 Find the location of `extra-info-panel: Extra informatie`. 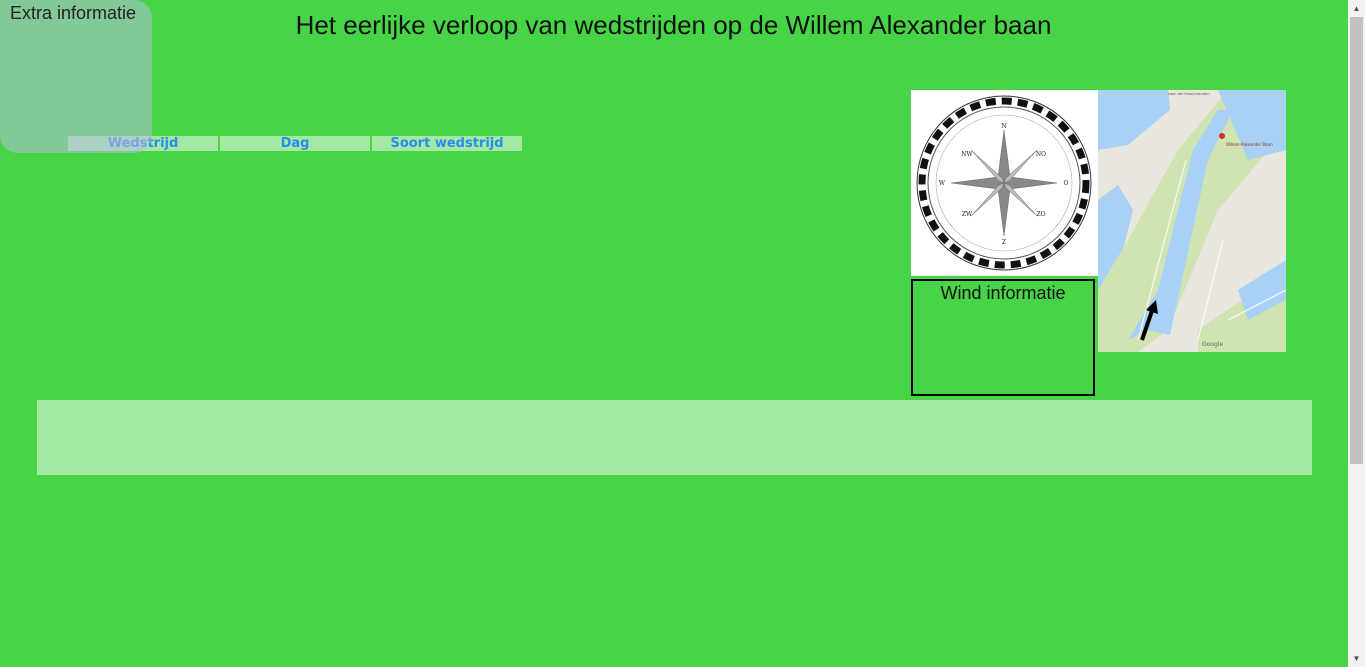

extra-info-panel: Extra informatie is located at coordinates (76, 76).